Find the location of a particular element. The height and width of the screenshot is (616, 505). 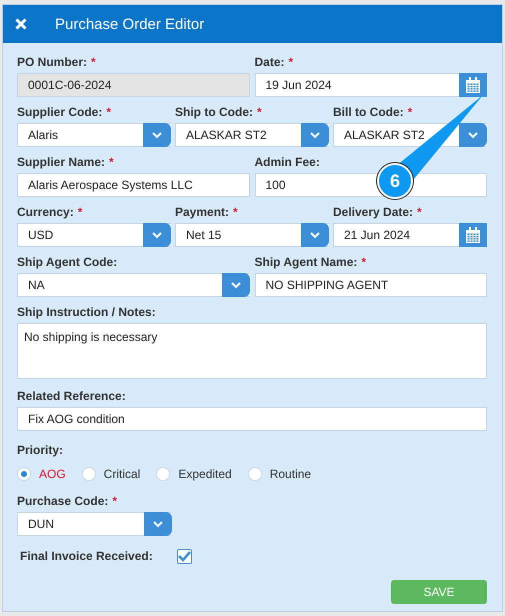

field-label: Currency: * is located at coordinates (50, 212).